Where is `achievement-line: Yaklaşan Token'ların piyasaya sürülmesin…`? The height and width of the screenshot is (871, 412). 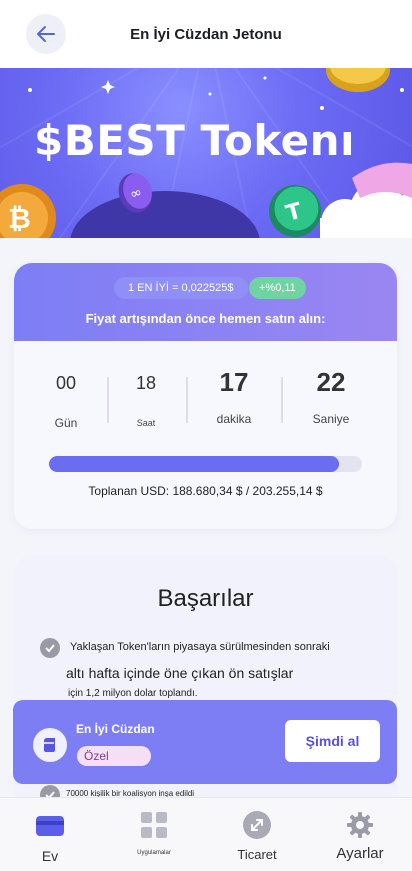 achievement-line: Yaklaşan Token'ların piyasaya sürülmesin… is located at coordinates (200, 647).